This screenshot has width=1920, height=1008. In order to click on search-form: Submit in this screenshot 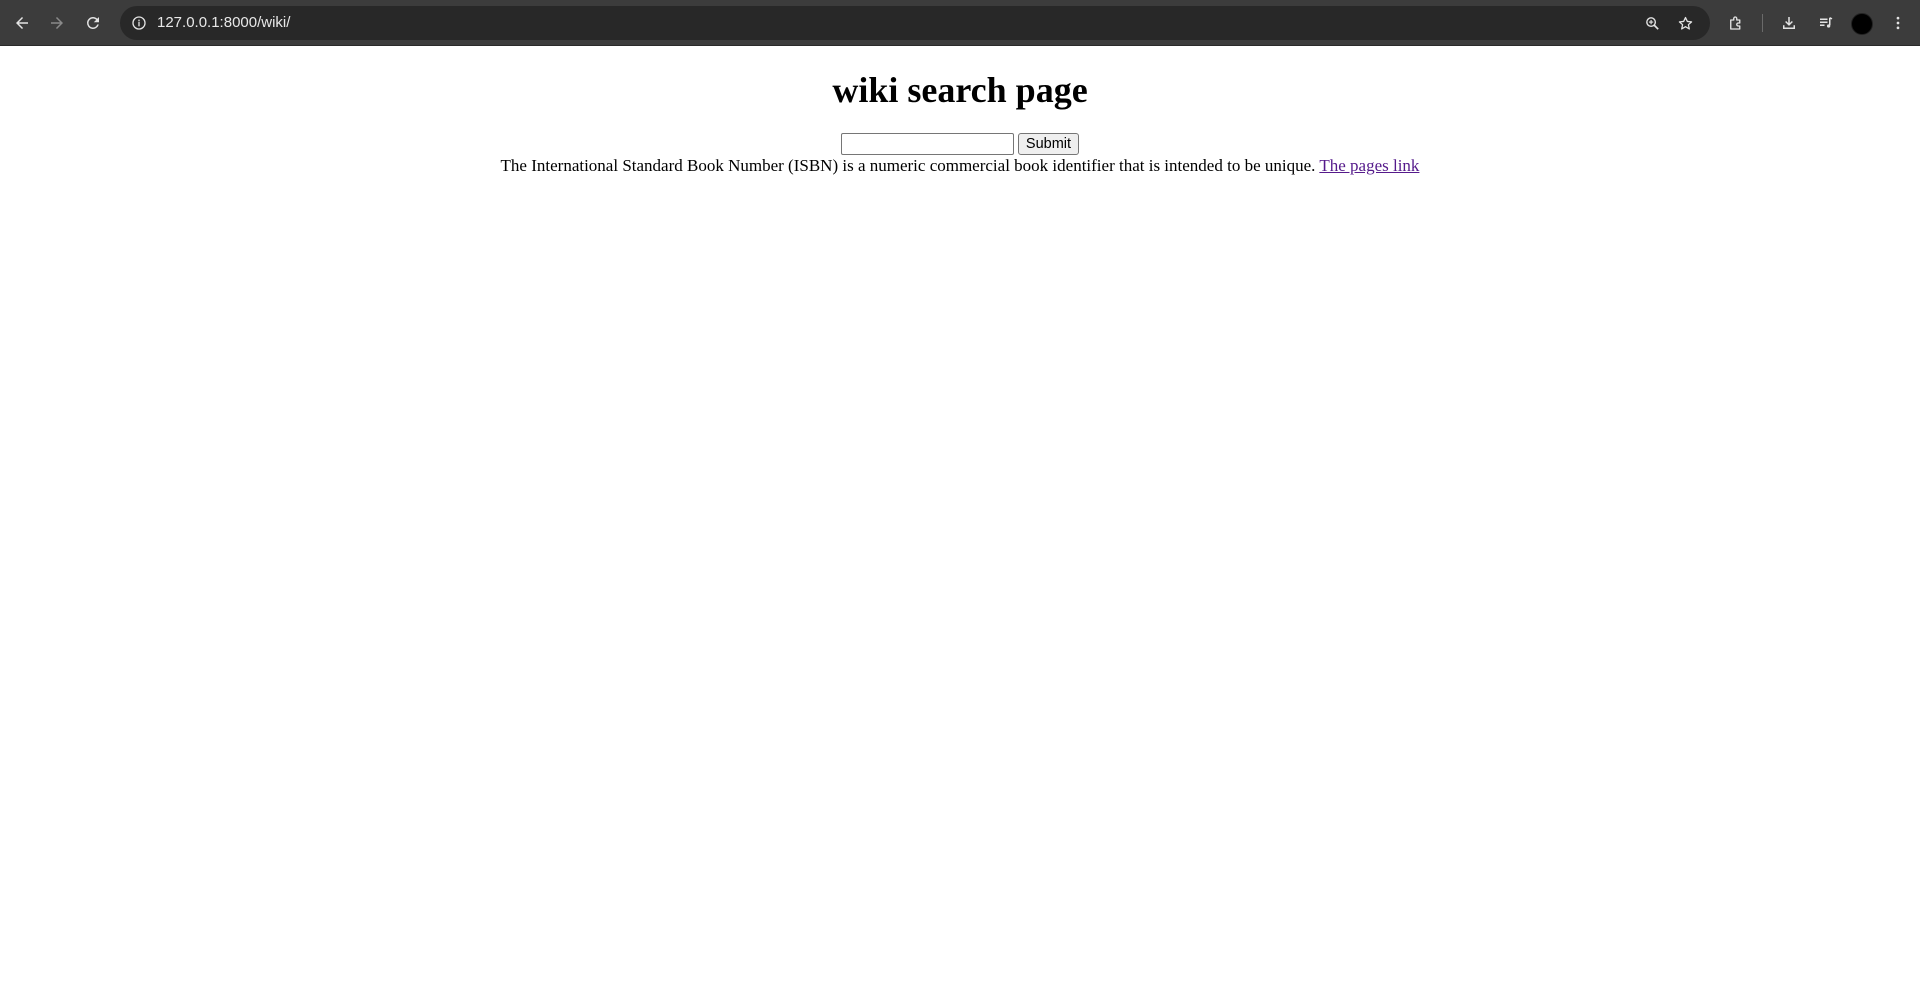, I will do `click(960, 144)`.